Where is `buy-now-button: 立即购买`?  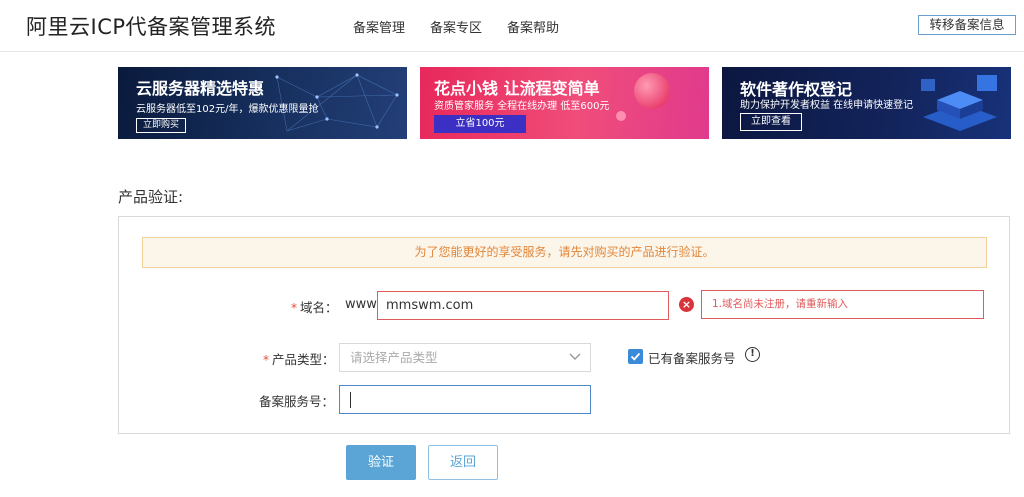
buy-now-button: 立即购买 is located at coordinates (161, 125).